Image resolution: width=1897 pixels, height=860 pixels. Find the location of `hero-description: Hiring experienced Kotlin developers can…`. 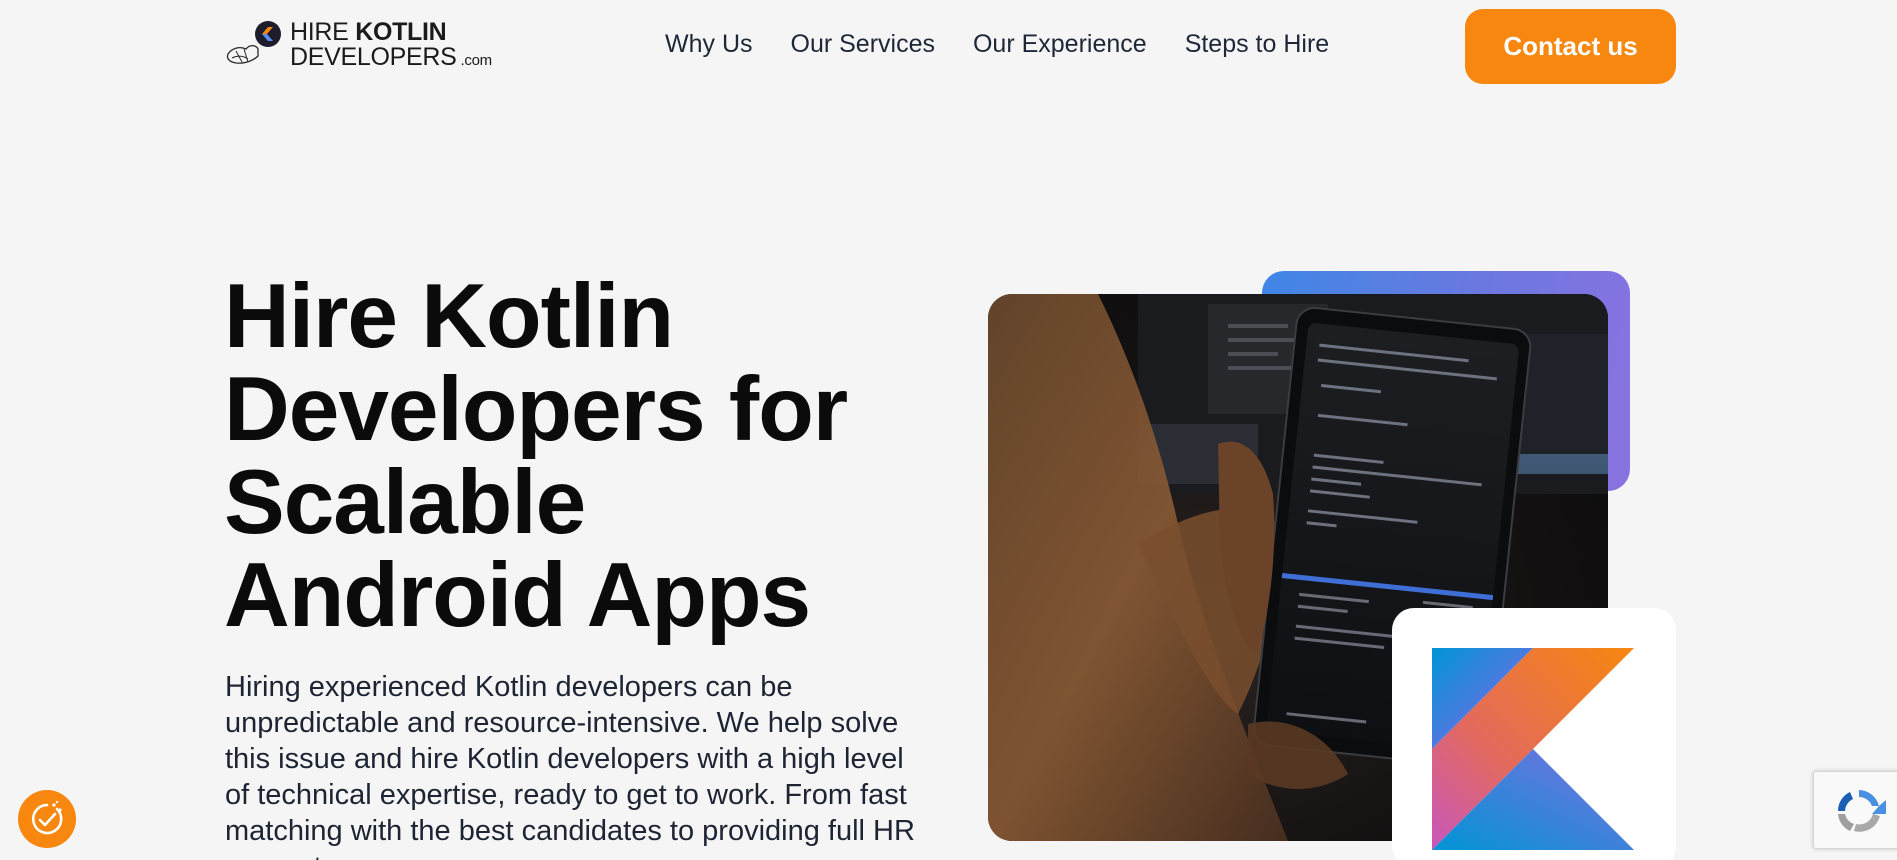

hero-description: Hiring experienced Kotlin developers can… is located at coordinates (570, 765).